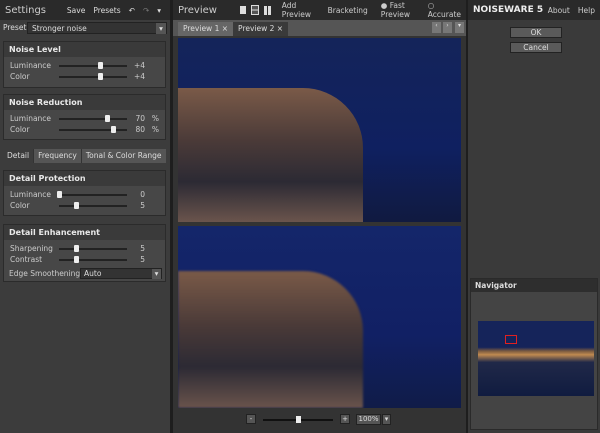 The width and height of the screenshot is (600, 433). I want to click on navigator-thumbnail, so click(536, 358).